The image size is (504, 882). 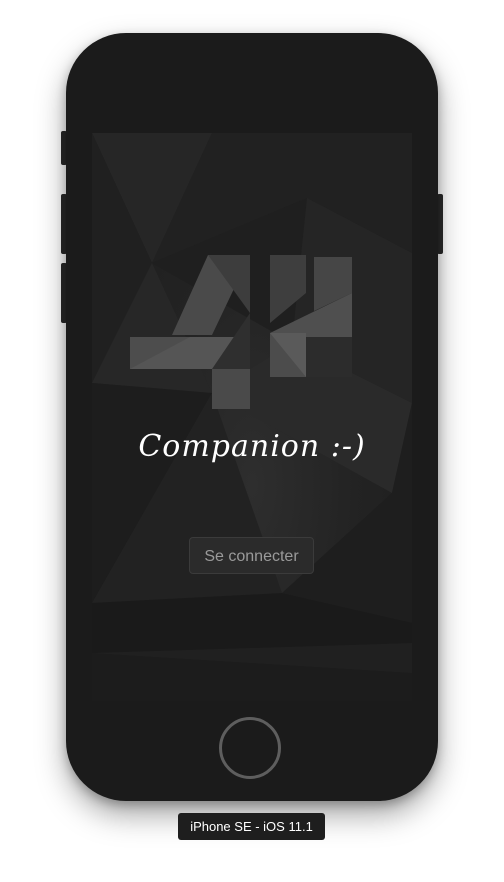 What do you see at coordinates (241, 332) in the screenshot?
I see `44-logo-icon` at bounding box center [241, 332].